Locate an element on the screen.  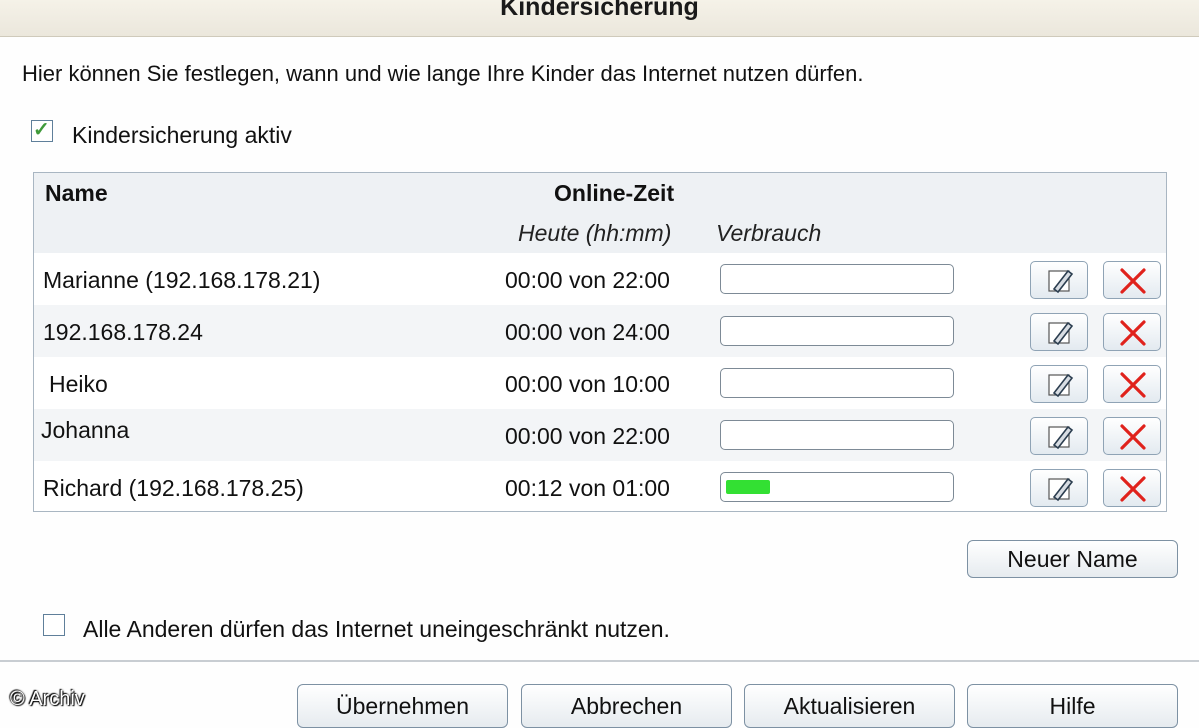
row-name: Johanna is located at coordinates (85, 430).